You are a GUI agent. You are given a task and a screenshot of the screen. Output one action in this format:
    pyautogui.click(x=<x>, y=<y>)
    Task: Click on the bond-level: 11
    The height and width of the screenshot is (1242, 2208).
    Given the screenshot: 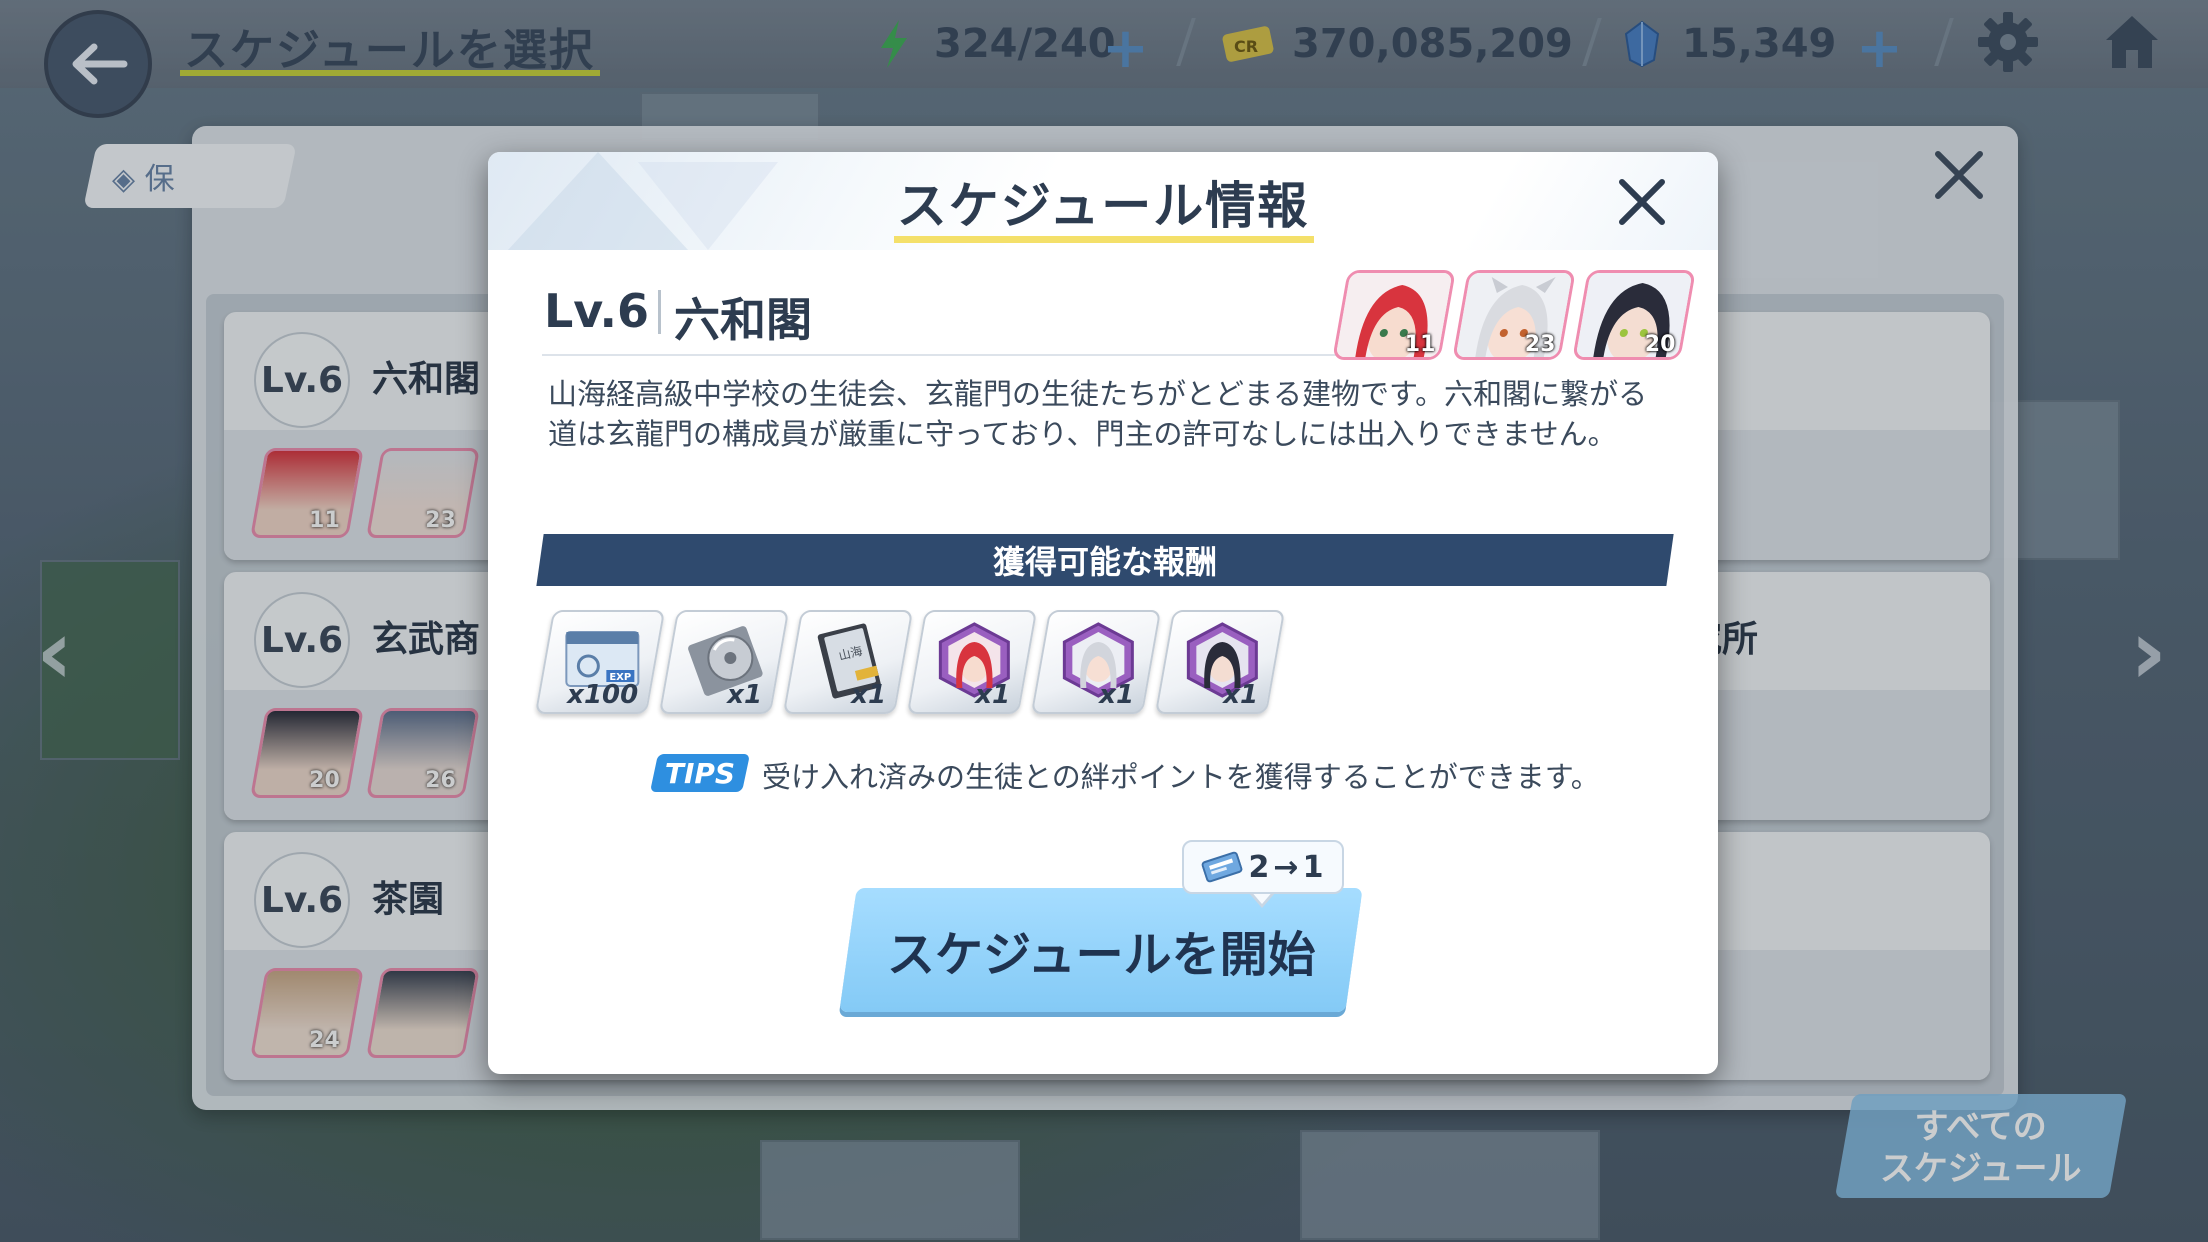 What is the action you would take?
    pyautogui.click(x=1420, y=344)
    